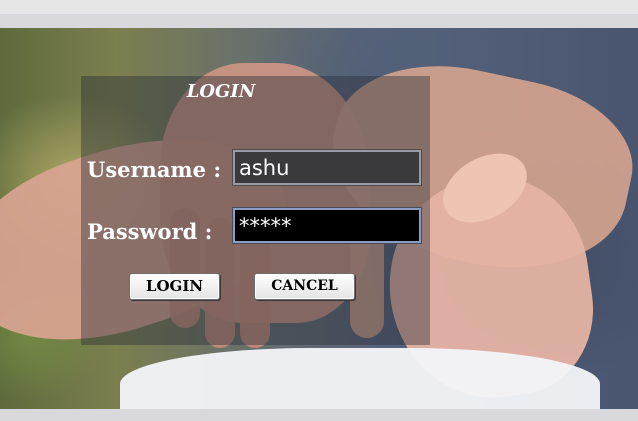 The image size is (638, 421). Describe the element at coordinates (360, 378) in the screenshot. I see `sleeve-shape` at that location.